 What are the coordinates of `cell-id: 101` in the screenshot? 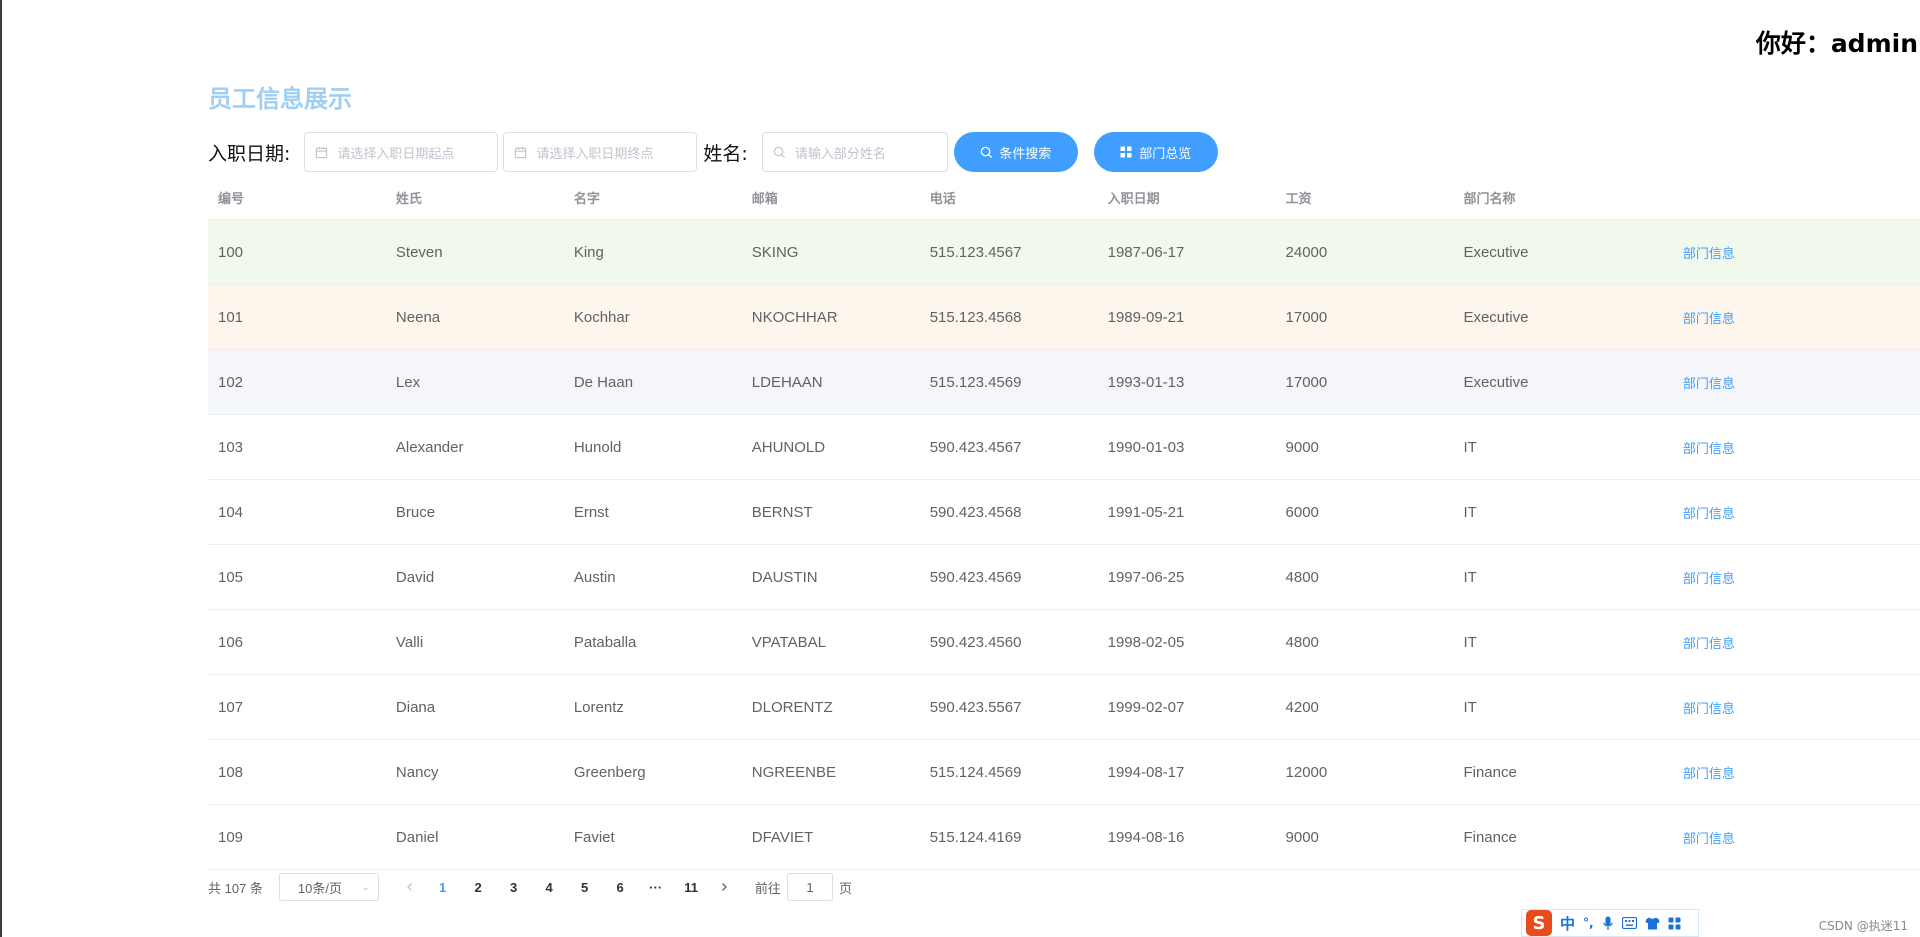 It's located at (231, 317).